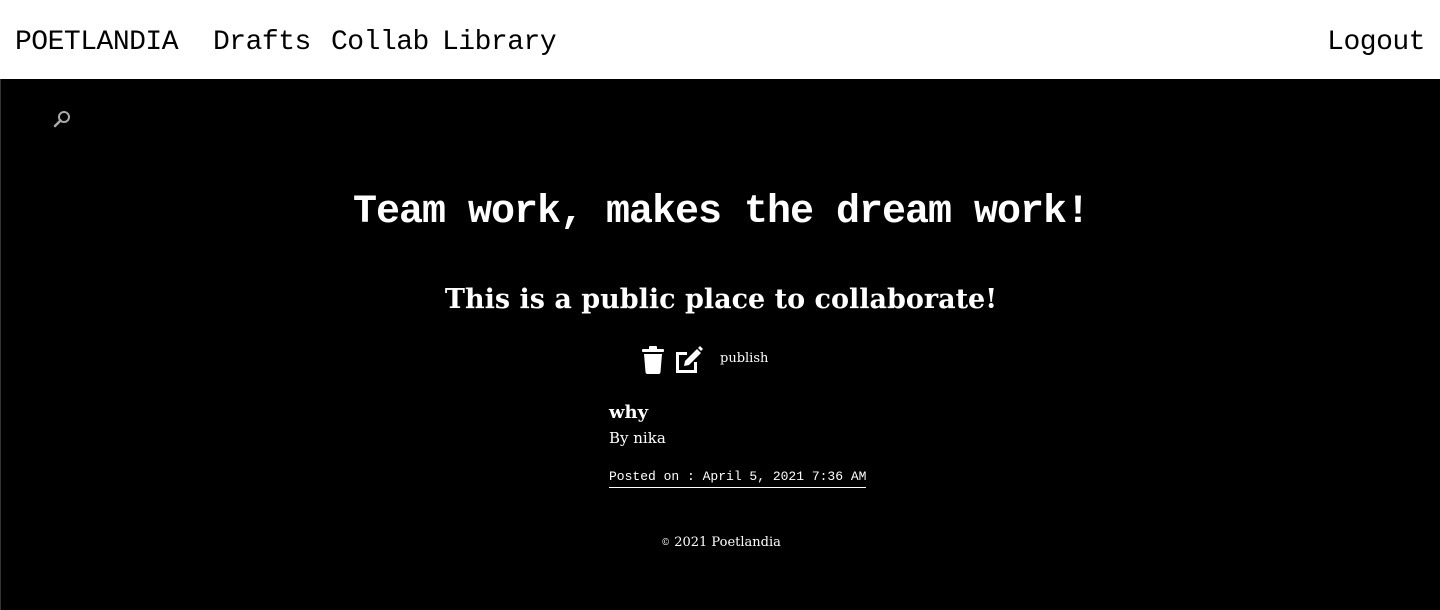  I want to click on post-title: why, so click(737, 413).